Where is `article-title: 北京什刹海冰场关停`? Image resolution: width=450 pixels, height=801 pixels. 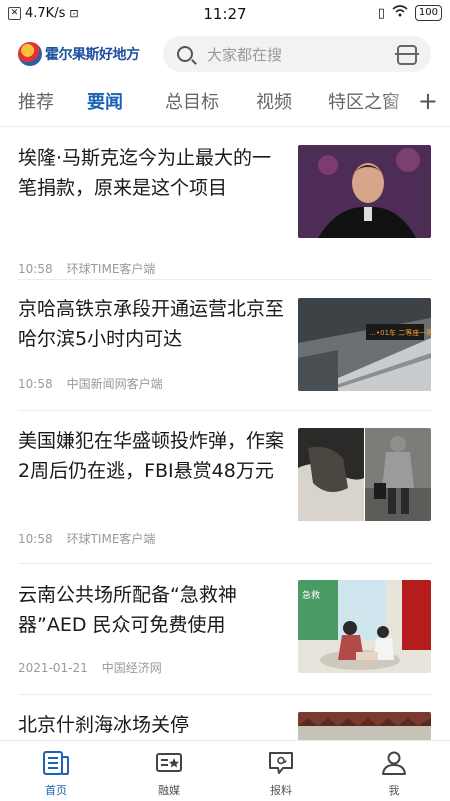 article-title: 北京什刹海冰场关停 is located at coordinates (152, 725).